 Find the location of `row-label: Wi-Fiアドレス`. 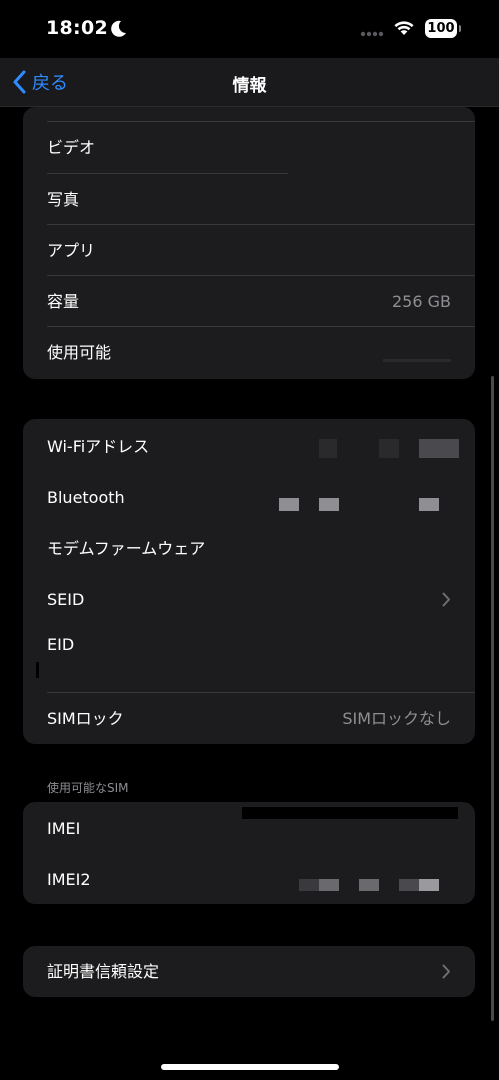

row-label: Wi-Fiアドレス is located at coordinates (98, 446).